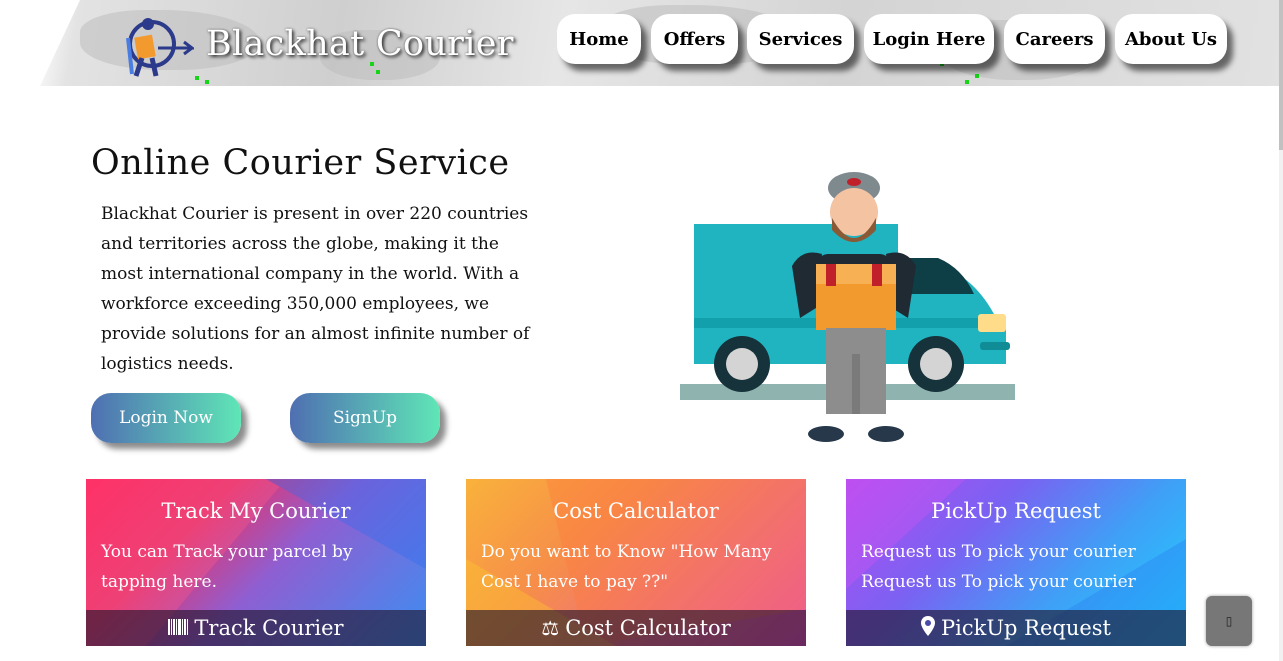 Image resolution: width=1283 pixels, height=661 pixels. I want to click on track-courier-button: Track Courier, so click(256, 628).